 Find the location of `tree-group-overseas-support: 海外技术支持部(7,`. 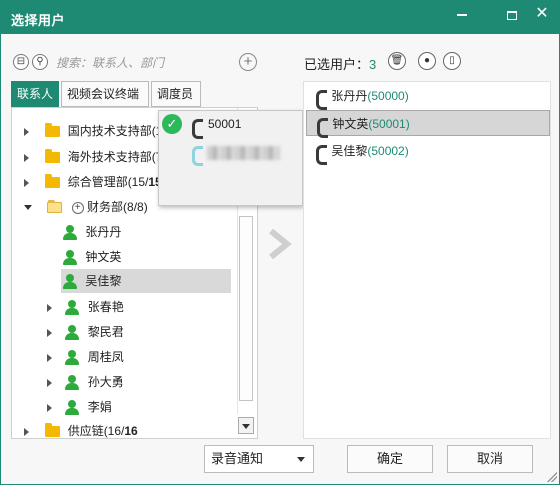

tree-group-overseas-support: 海外技术支持部(7, is located at coordinates (95, 157).